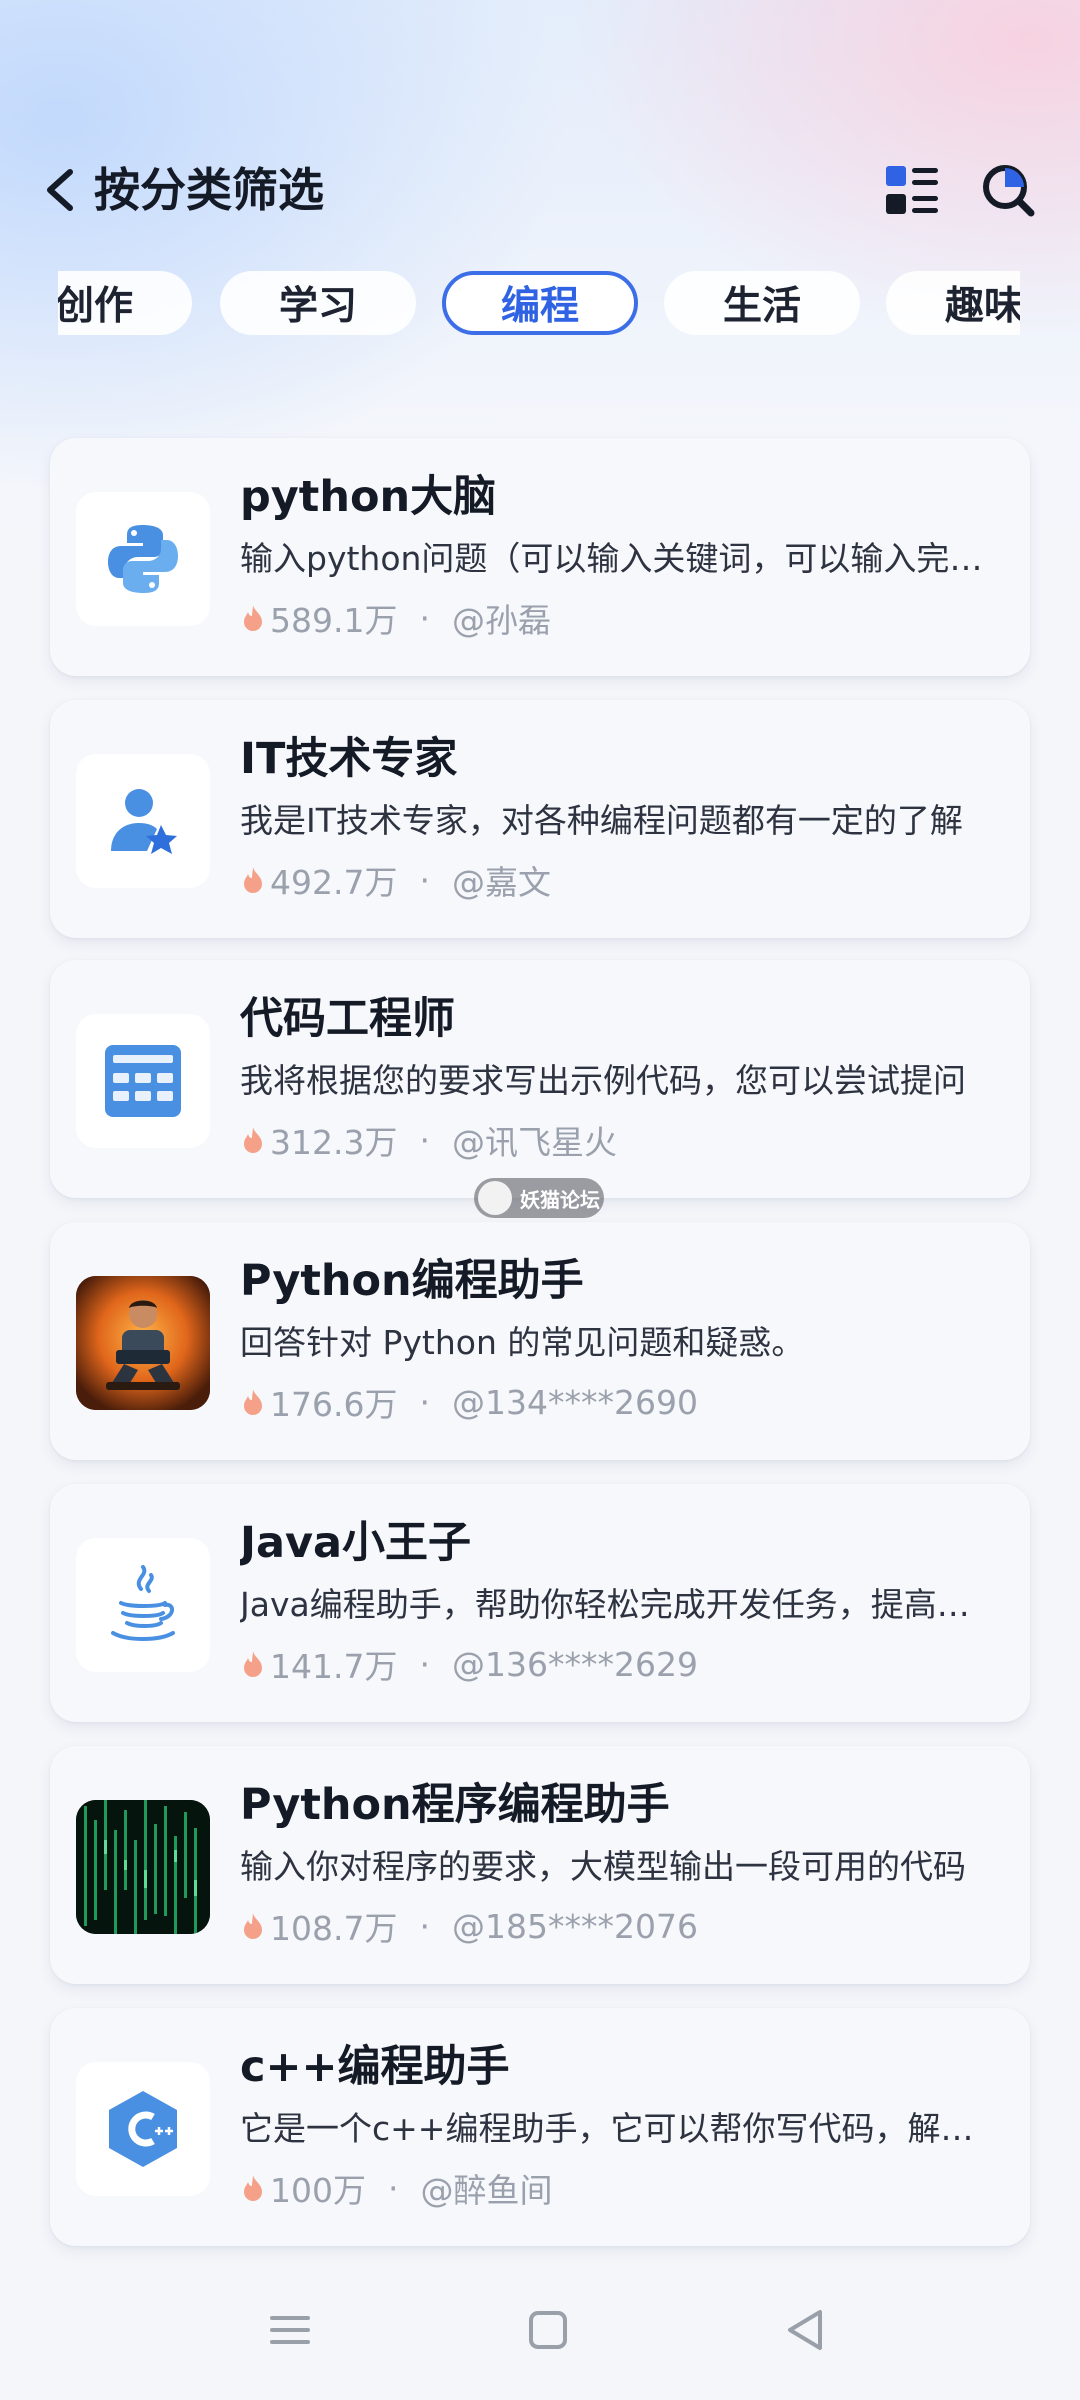 This screenshot has width=1080, height=2400. Describe the element at coordinates (574, 1926) in the screenshot. I see `item-author: @185****2076` at that location.